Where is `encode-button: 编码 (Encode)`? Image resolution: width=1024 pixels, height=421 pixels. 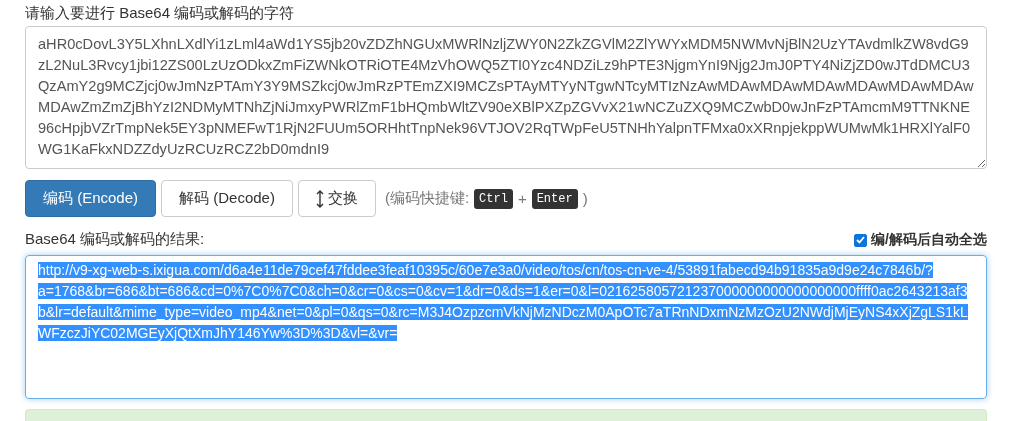
encode-button: 编码 (Encode) is located at coordinates (91, 198).